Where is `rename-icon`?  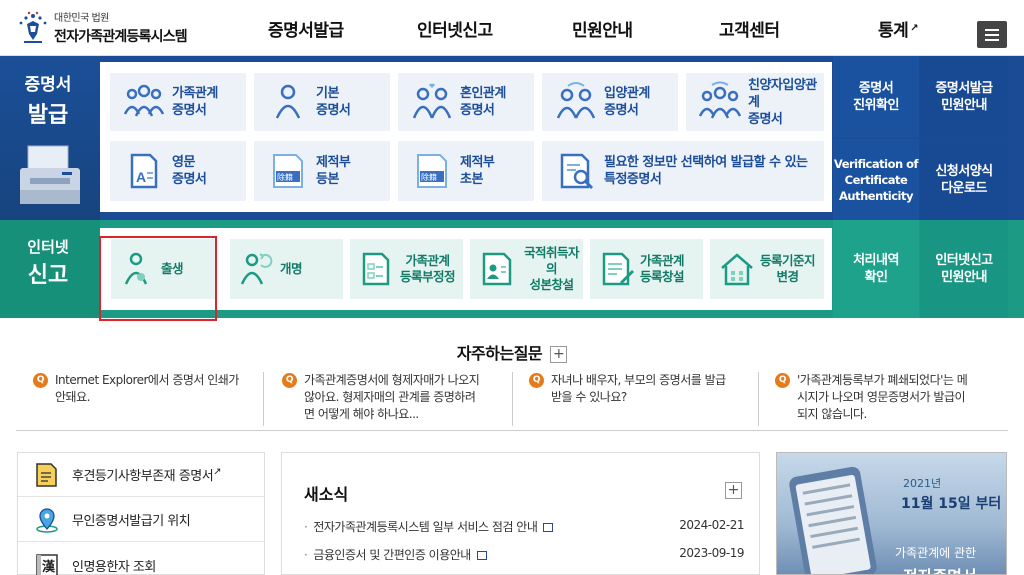 rename-icon is located at coordinates (257, 269).